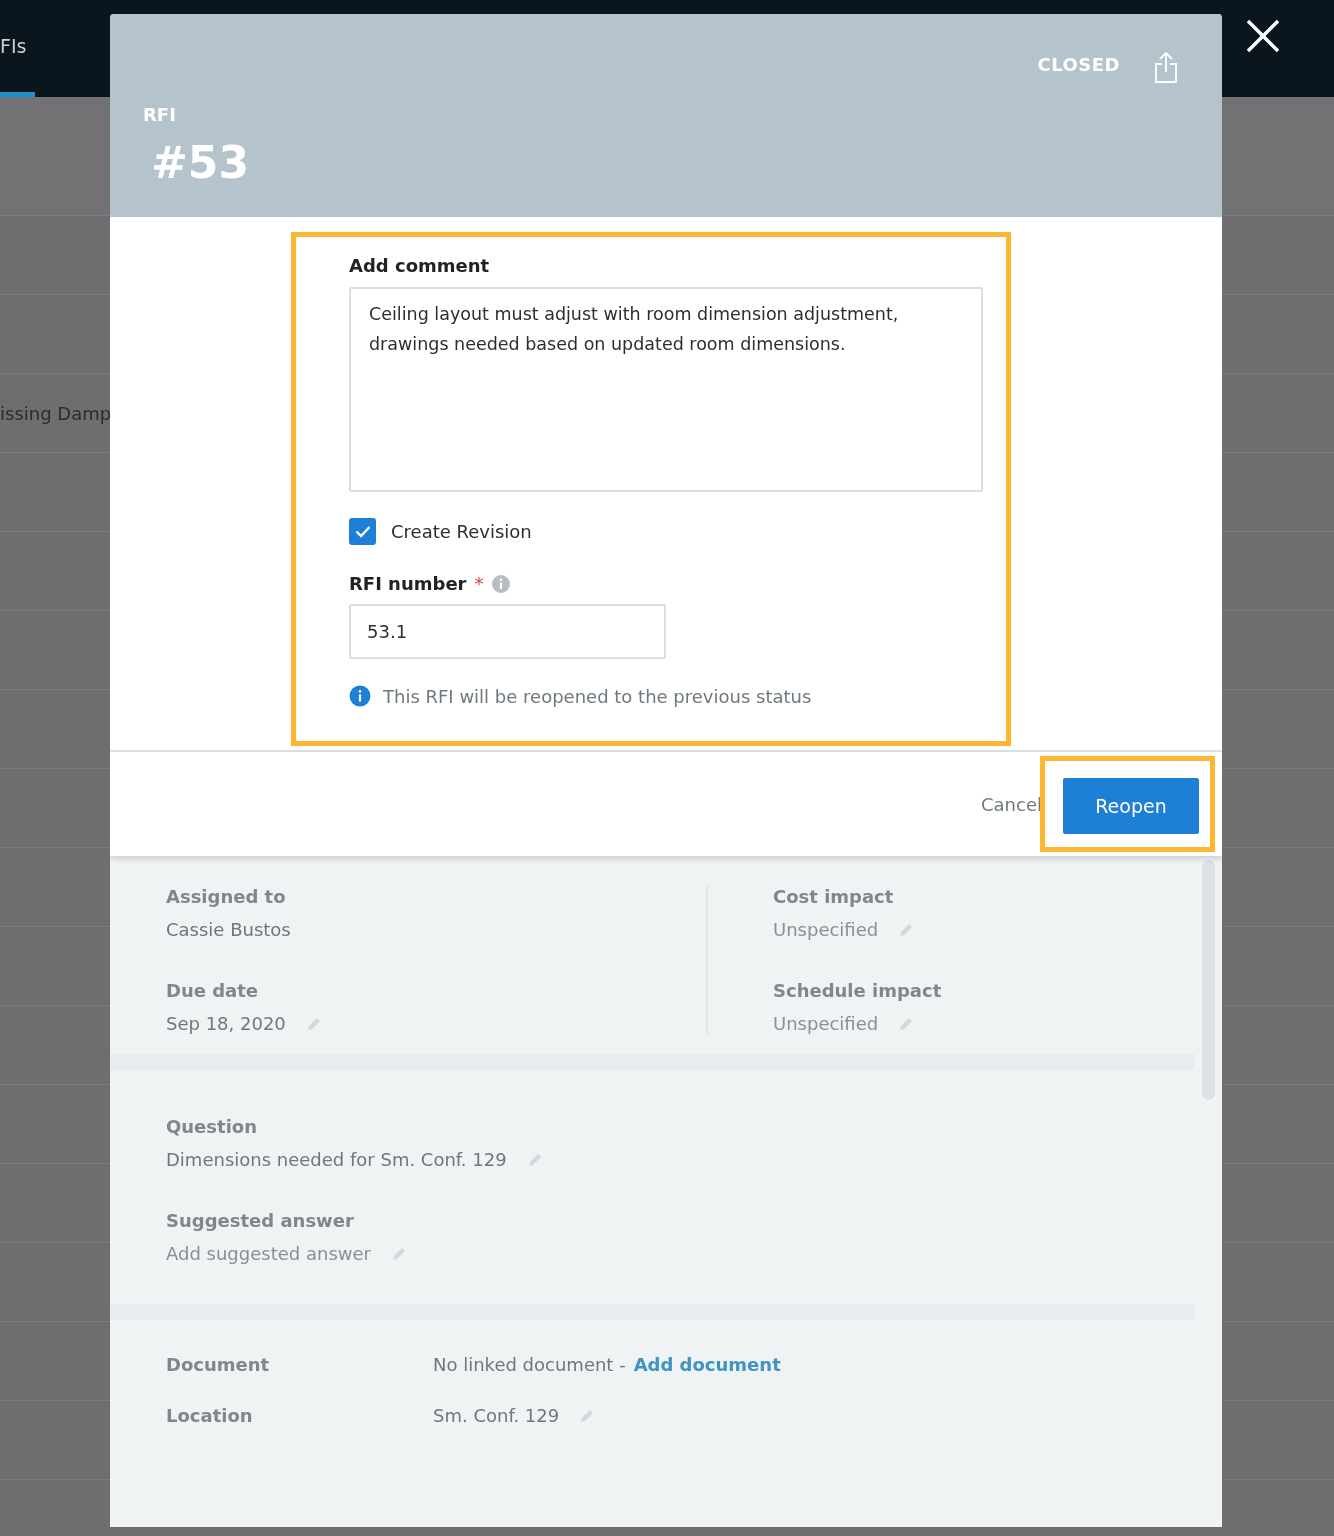  I want to click on field-label: Question, so click(212, 1126).